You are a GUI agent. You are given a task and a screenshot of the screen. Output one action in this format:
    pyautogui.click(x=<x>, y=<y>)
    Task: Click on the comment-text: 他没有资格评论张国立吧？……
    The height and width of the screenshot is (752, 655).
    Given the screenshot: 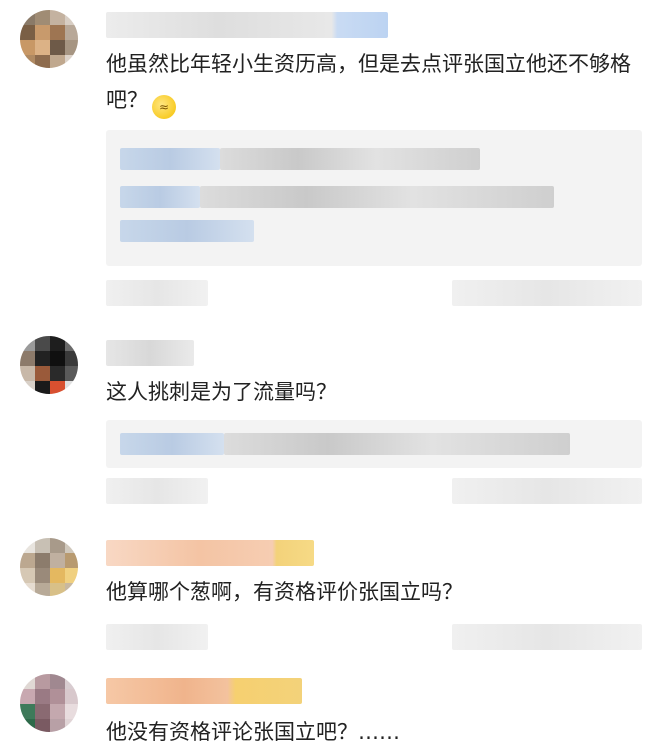 What is the action you would take?
    pyautogui.click(x=253, y=732)
    